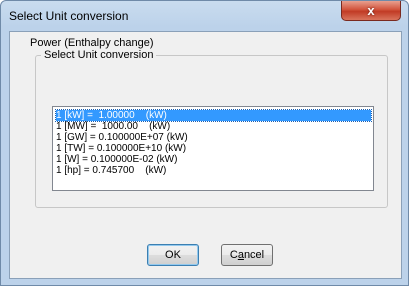  I want to click on cancel-button: Cancel, so click(247, 255).